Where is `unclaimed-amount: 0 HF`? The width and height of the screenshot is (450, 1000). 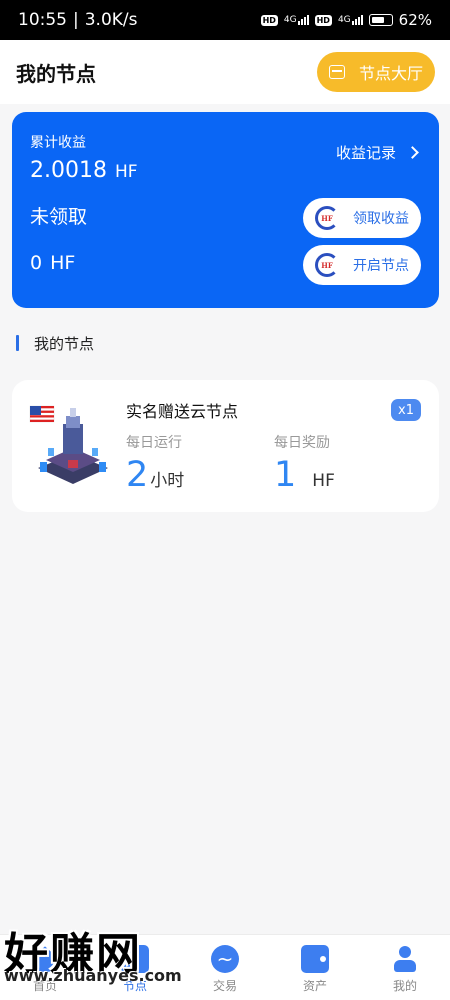 unclaimed-amount: 0 HF is located at coordinates (52, 263).